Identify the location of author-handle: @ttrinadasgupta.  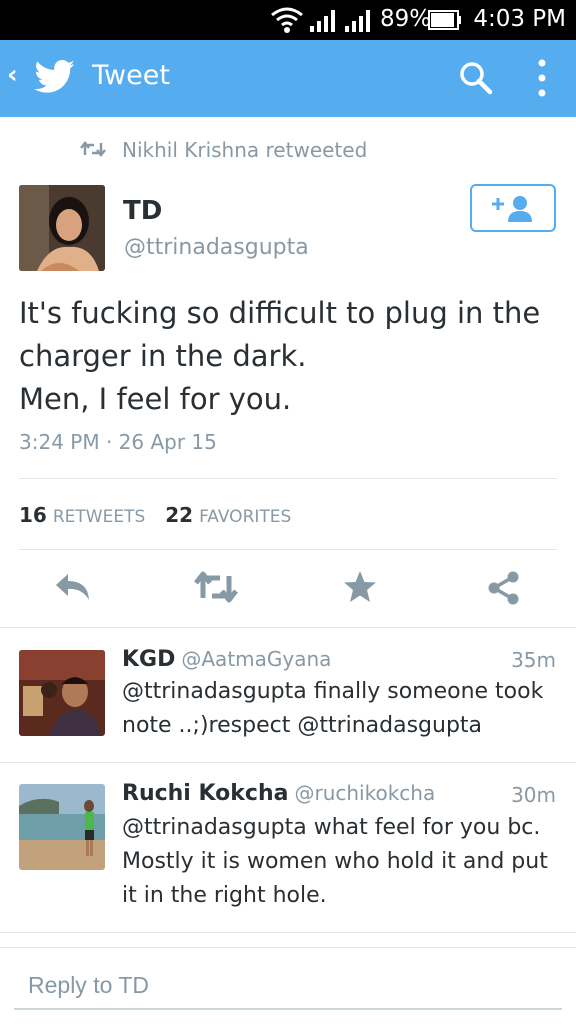
(216, 247).